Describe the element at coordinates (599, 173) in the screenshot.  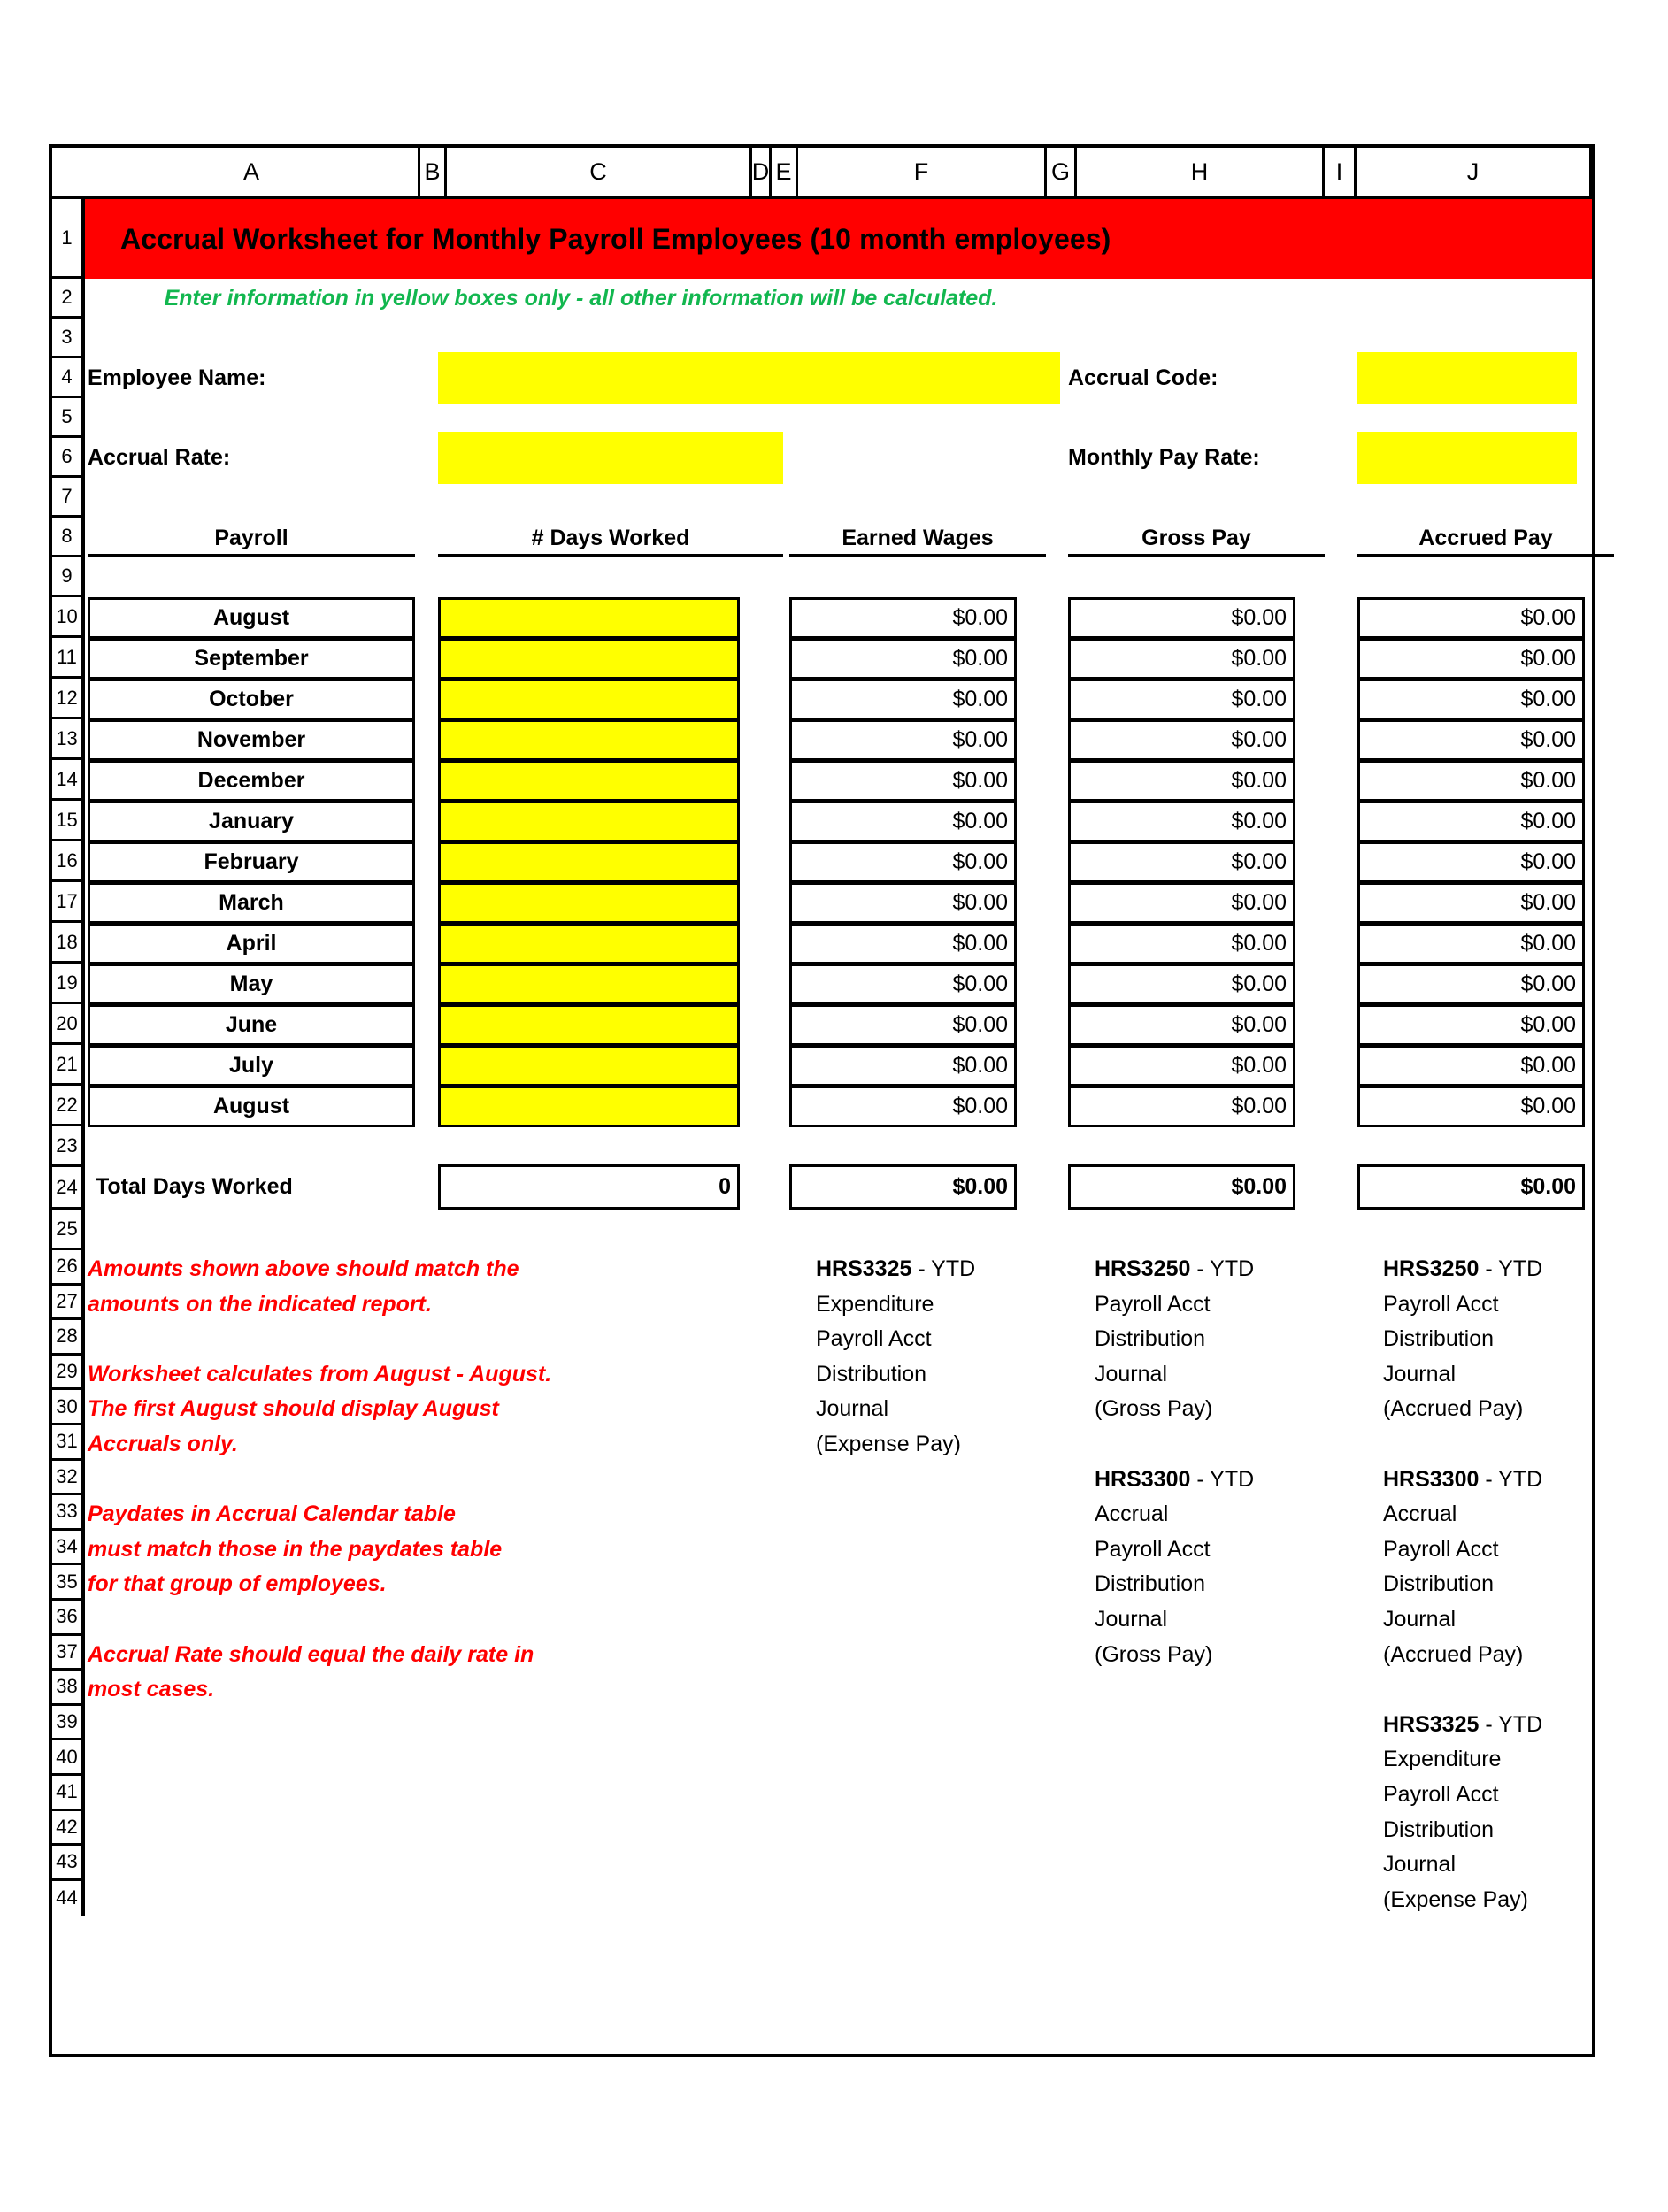
I see `column-header-C: C` at that location.